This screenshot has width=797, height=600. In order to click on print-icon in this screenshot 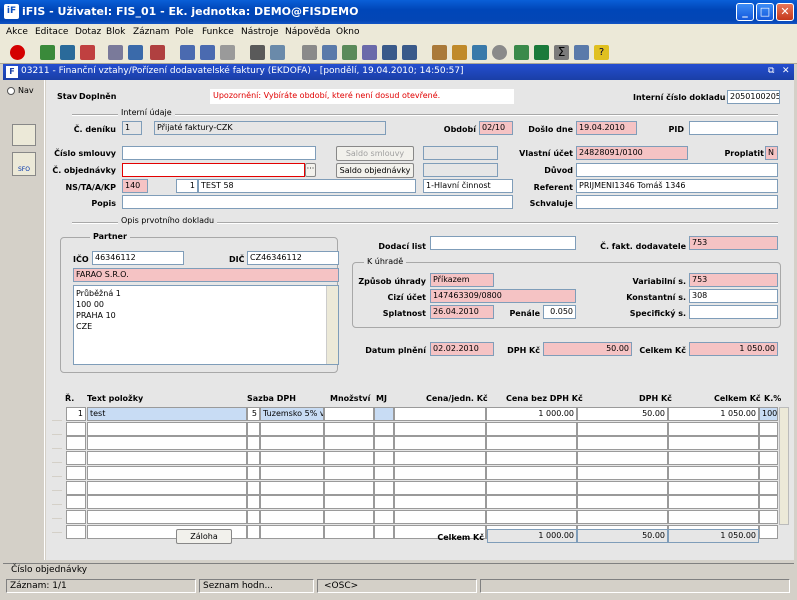, I will do `click(257, 52)`.